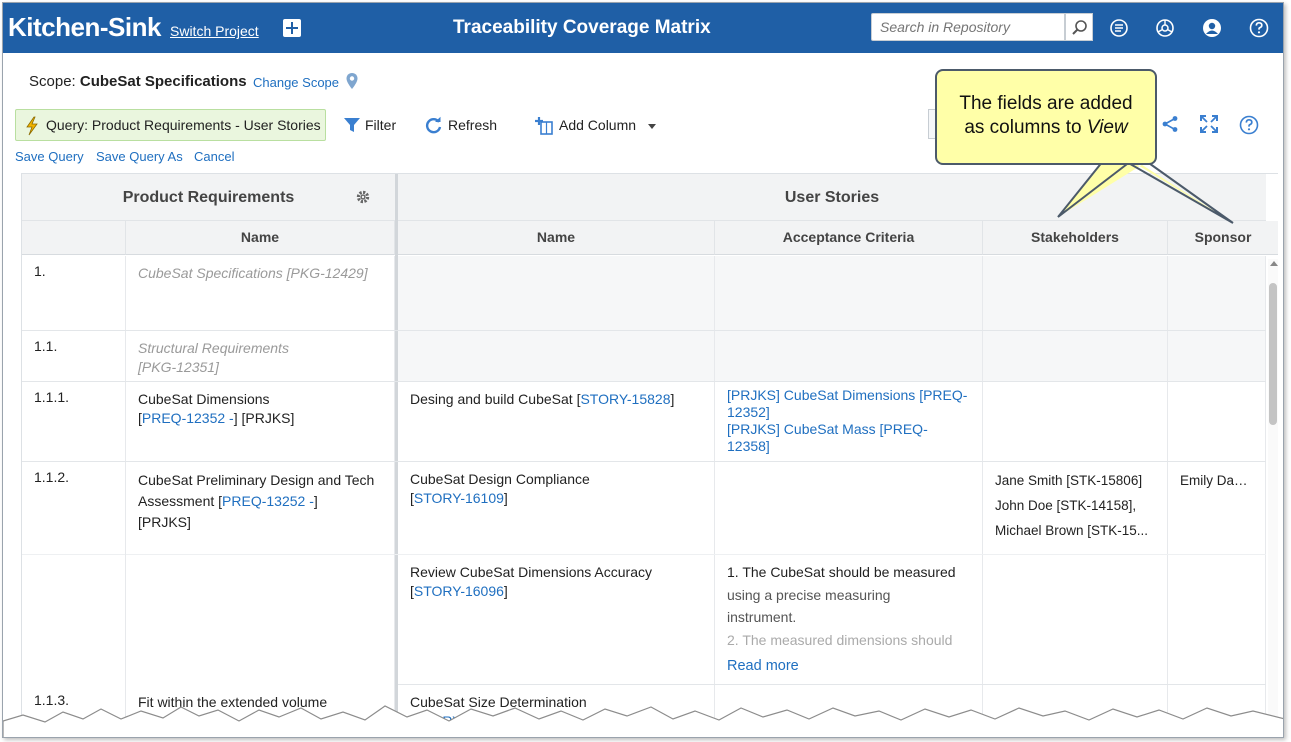 The image size is (1291, 742). I want to click on refresh-icon, so click(433, 125).